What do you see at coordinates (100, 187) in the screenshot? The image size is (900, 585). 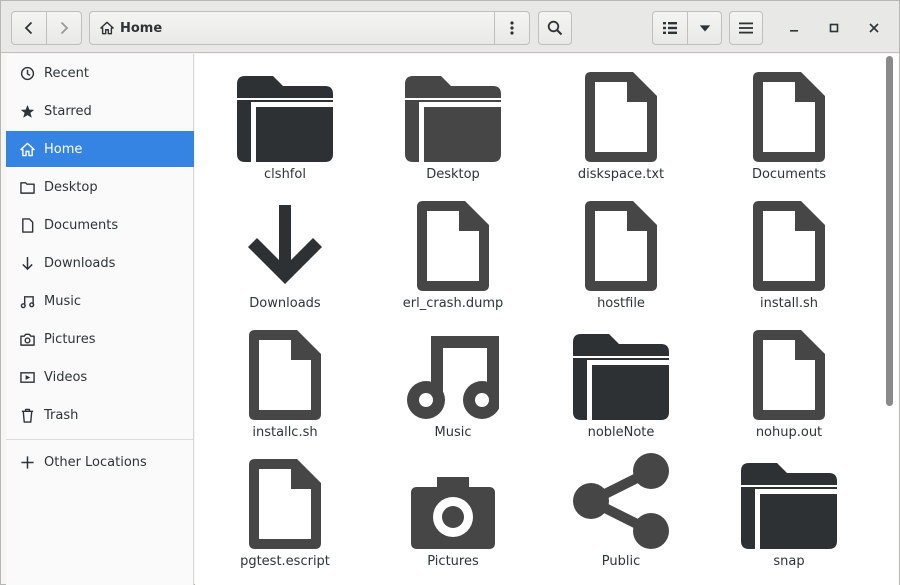 I see `sidebar-item-desktop: Desktop` at bounding box center [100, 187].